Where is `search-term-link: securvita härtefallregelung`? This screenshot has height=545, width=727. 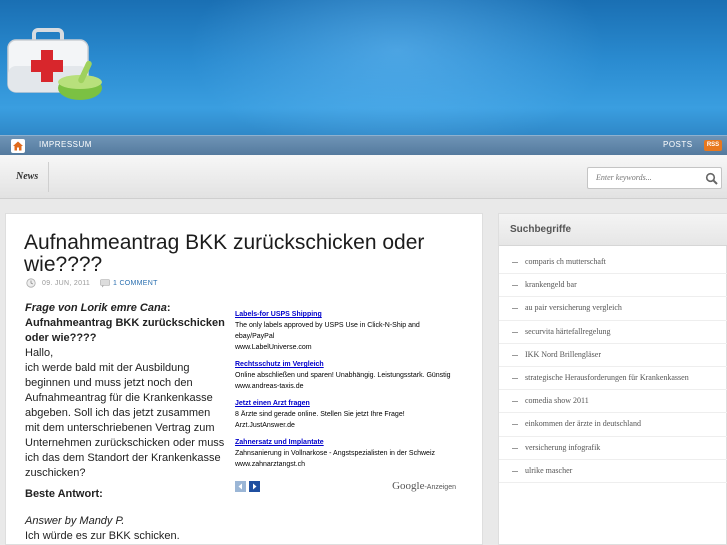
search-term-link: securvita härtefallregelung is located at coordinates (613, 332).